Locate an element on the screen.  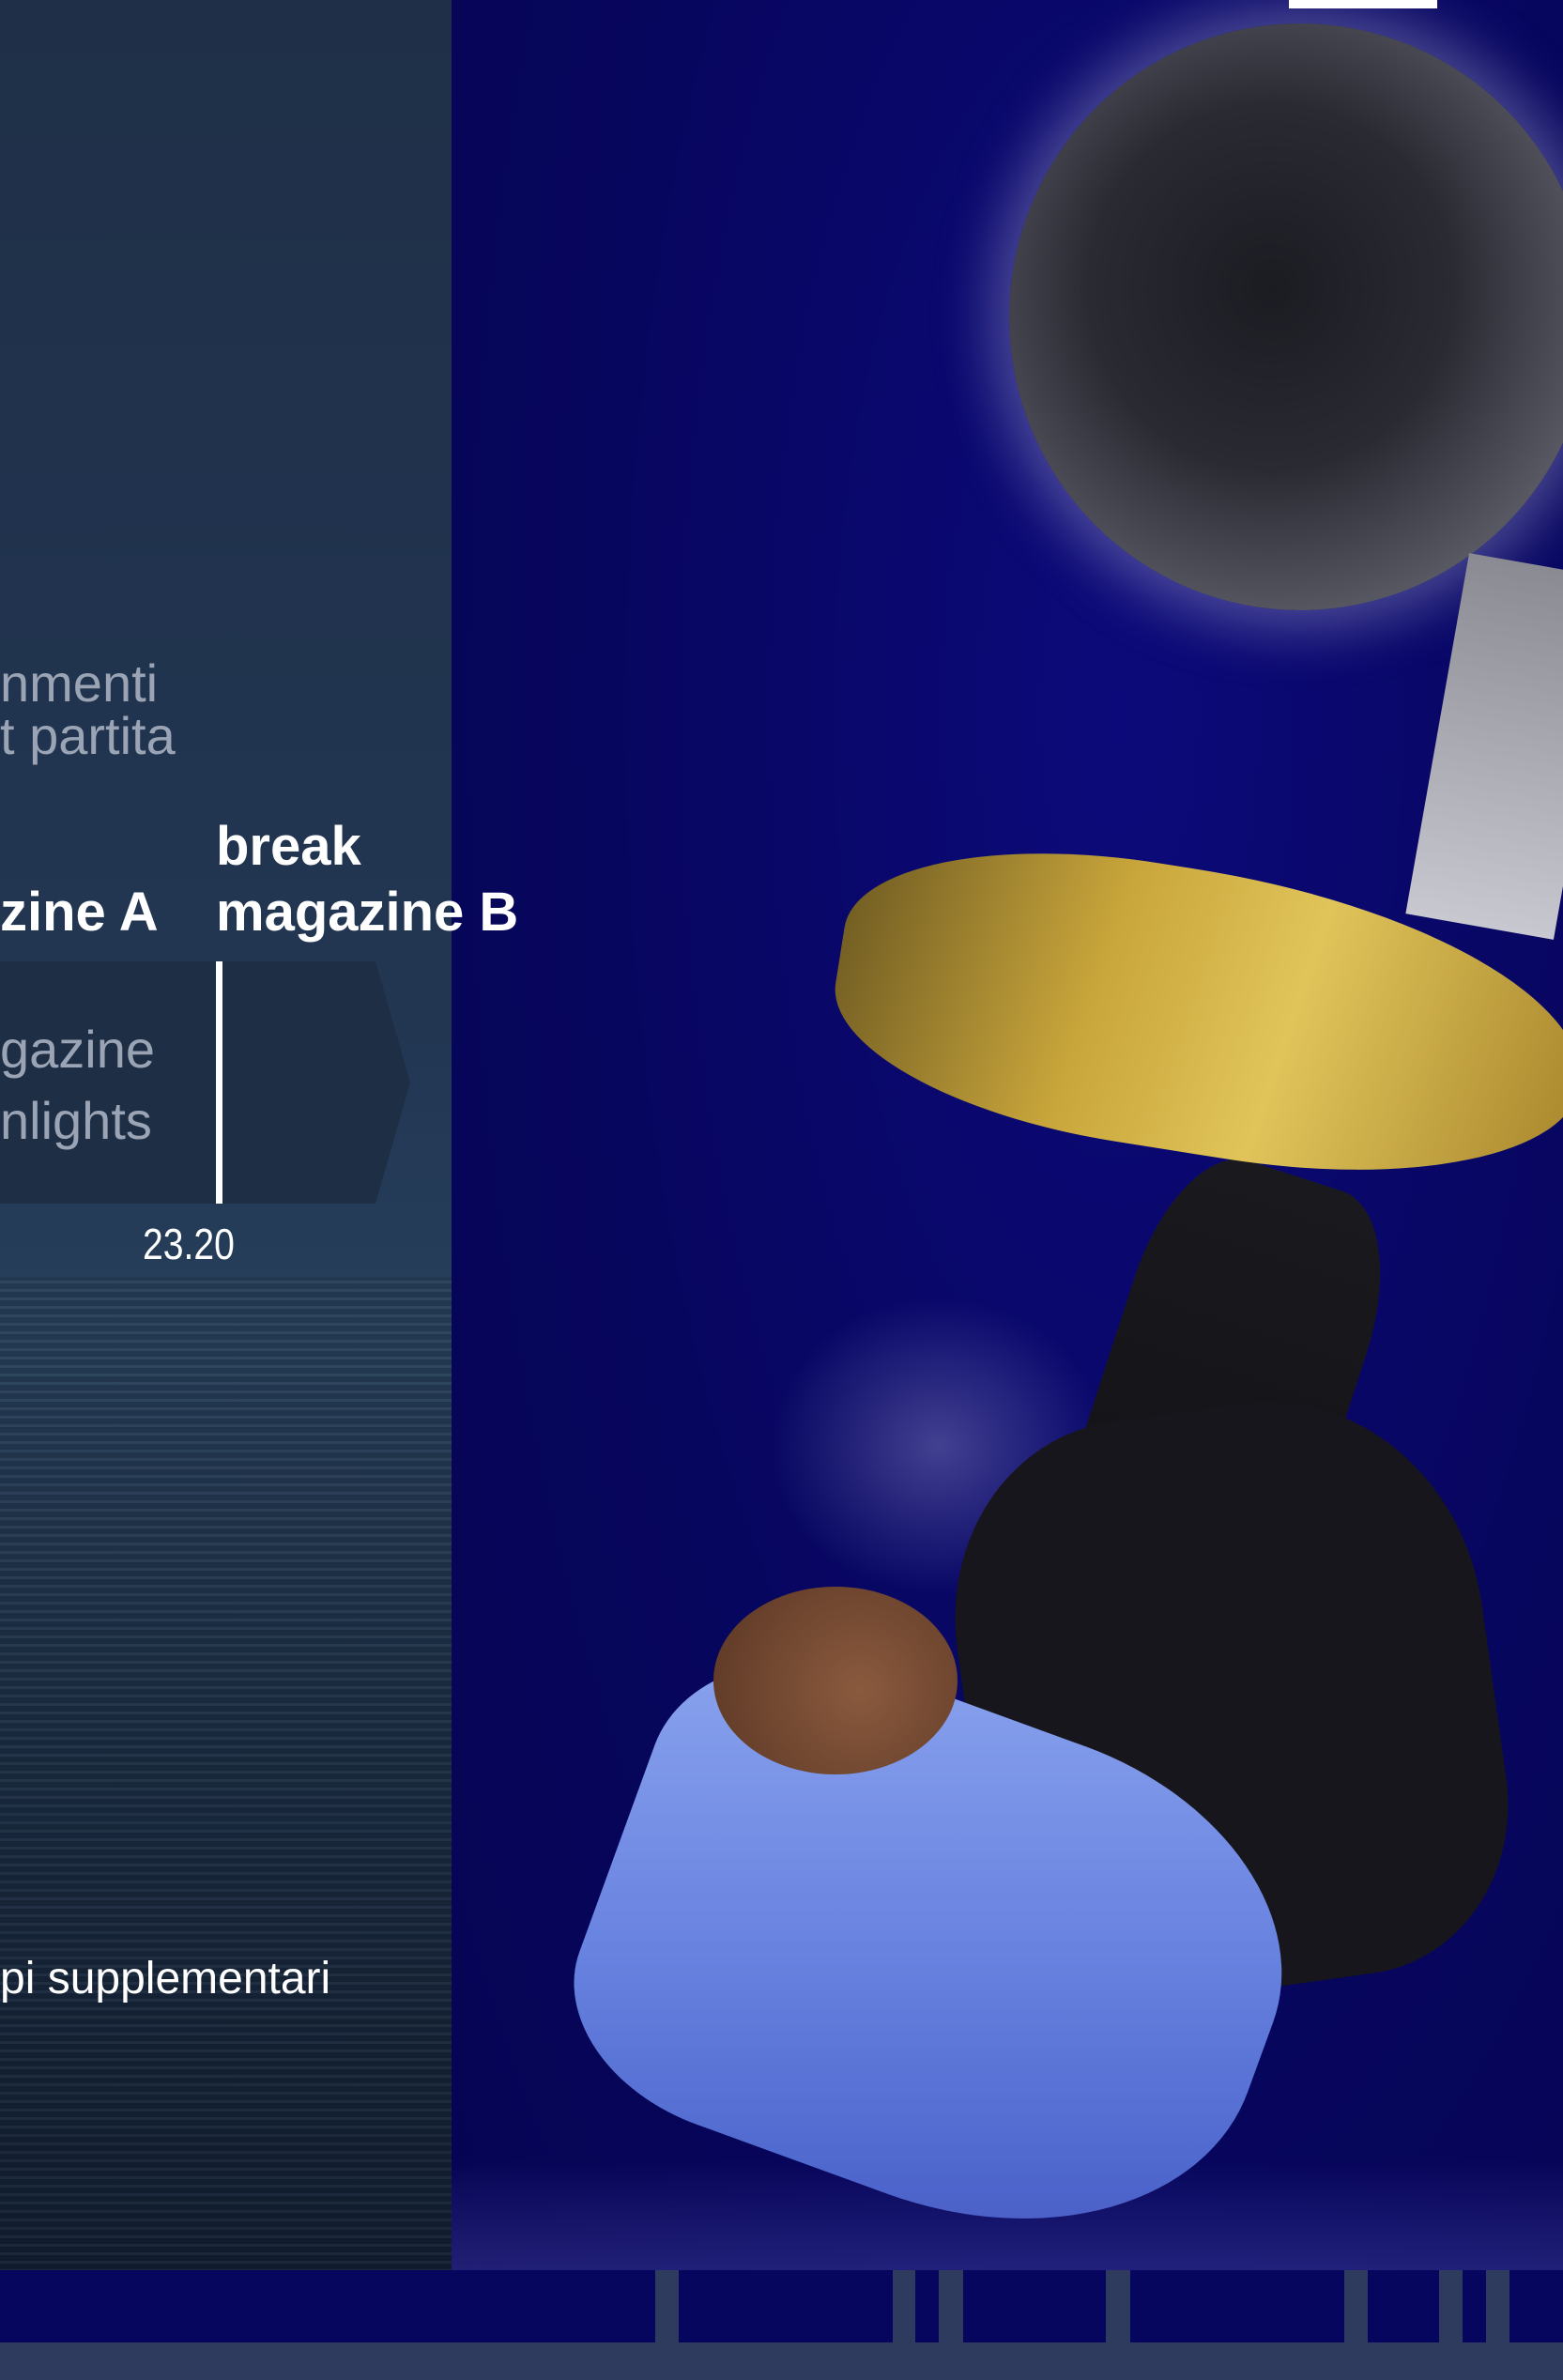
band-text-line1: gazine is located at coordinates (78, 1049).